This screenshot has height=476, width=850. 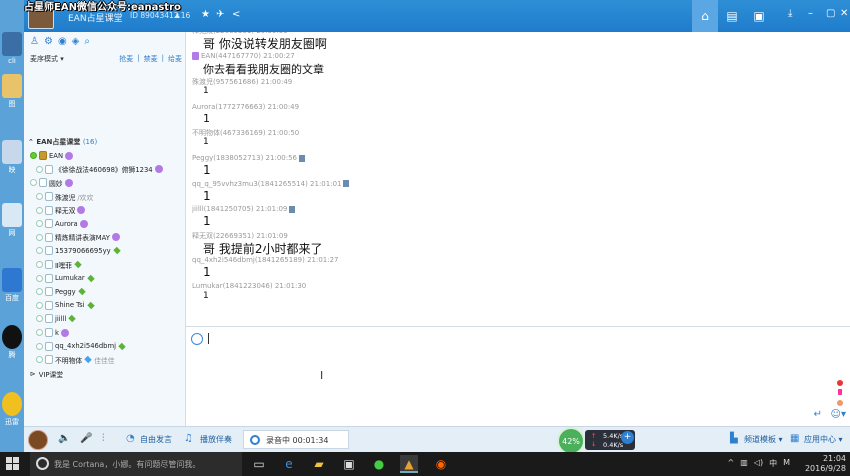 I want to click on member-row: 《徐徐战法460698》俯狮1234, so click(x=106, y=170).